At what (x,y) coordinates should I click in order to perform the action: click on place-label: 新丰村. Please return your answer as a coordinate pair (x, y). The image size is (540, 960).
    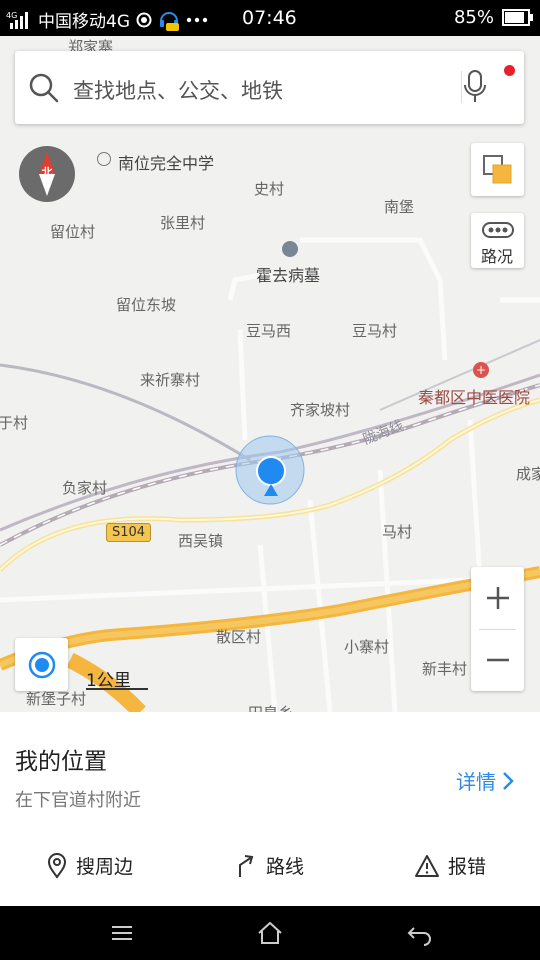
    Looking at the image, I should click on (445, 669).